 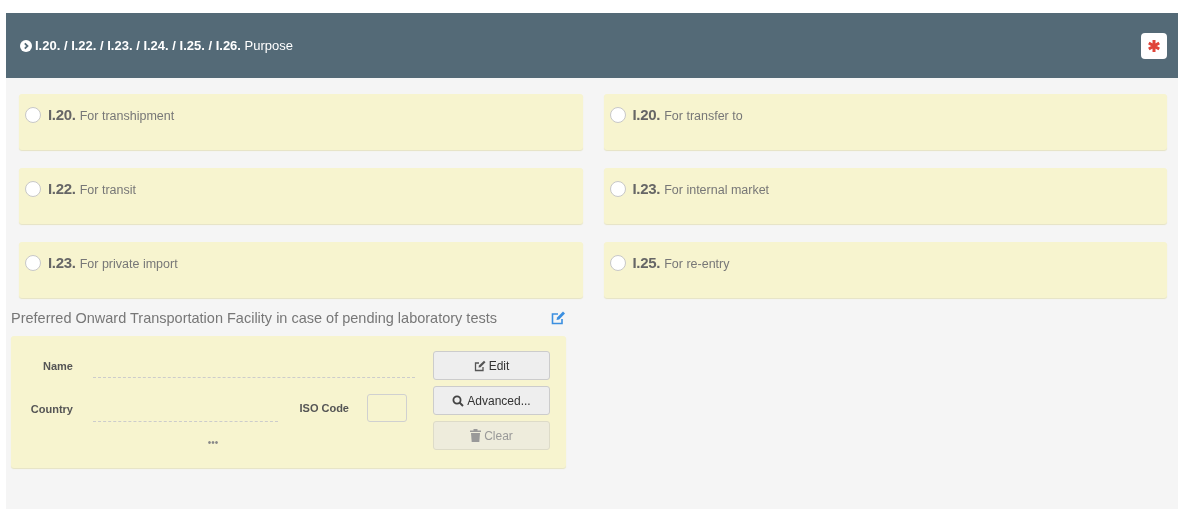 I want to click on trash-icon, so click(x=476, y=435).